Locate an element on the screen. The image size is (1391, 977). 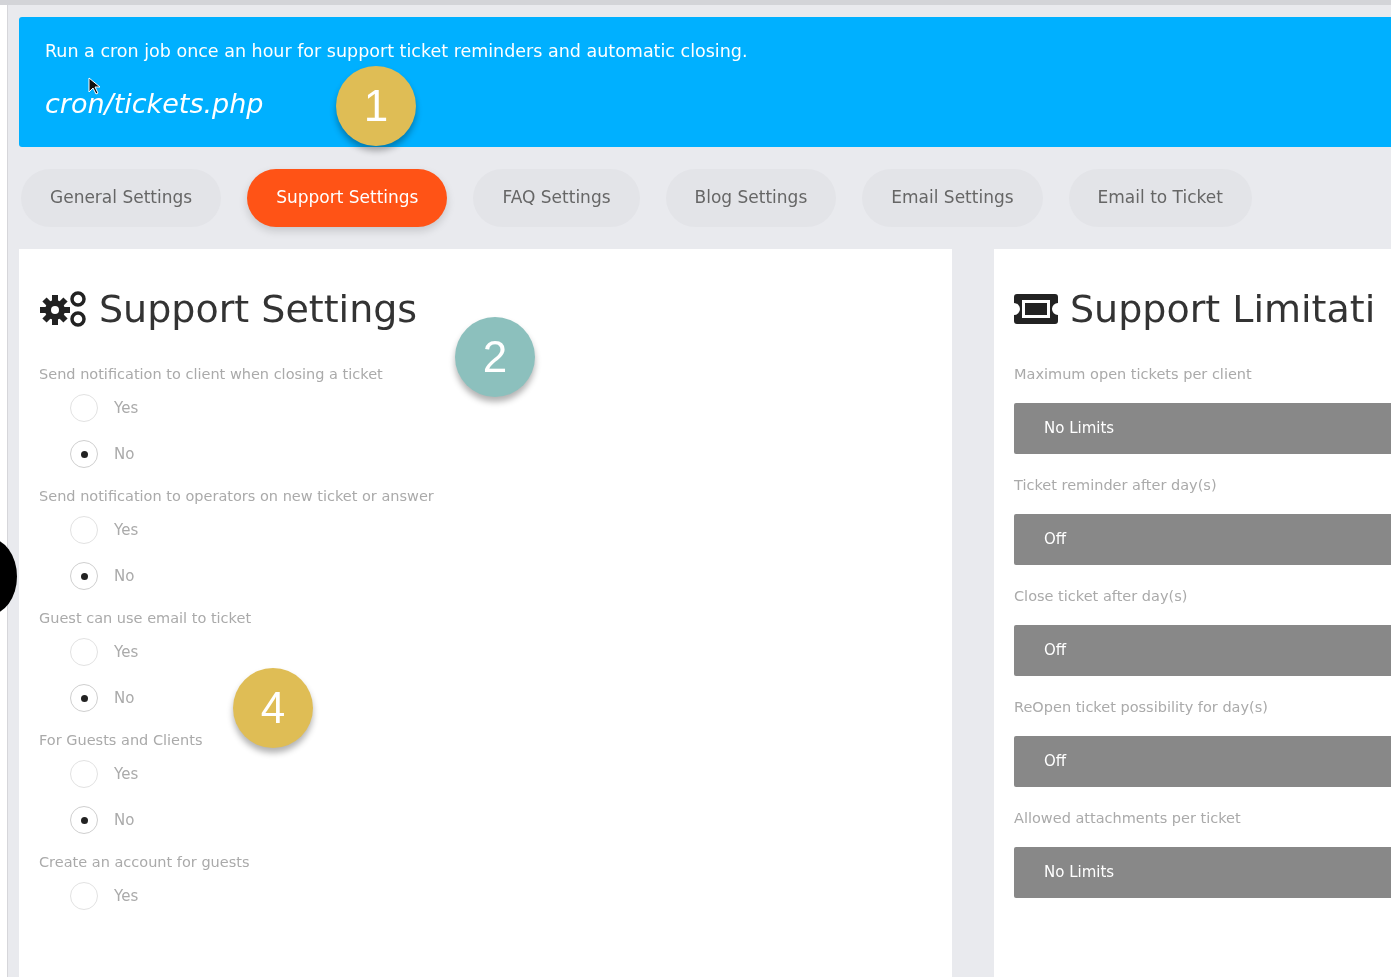
tab: Email Settings is located at coordinates (952, 198).